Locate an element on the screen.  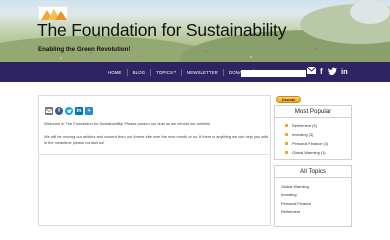
nav-item-label: NEWSLETTER is located at coordinates (202, 72).